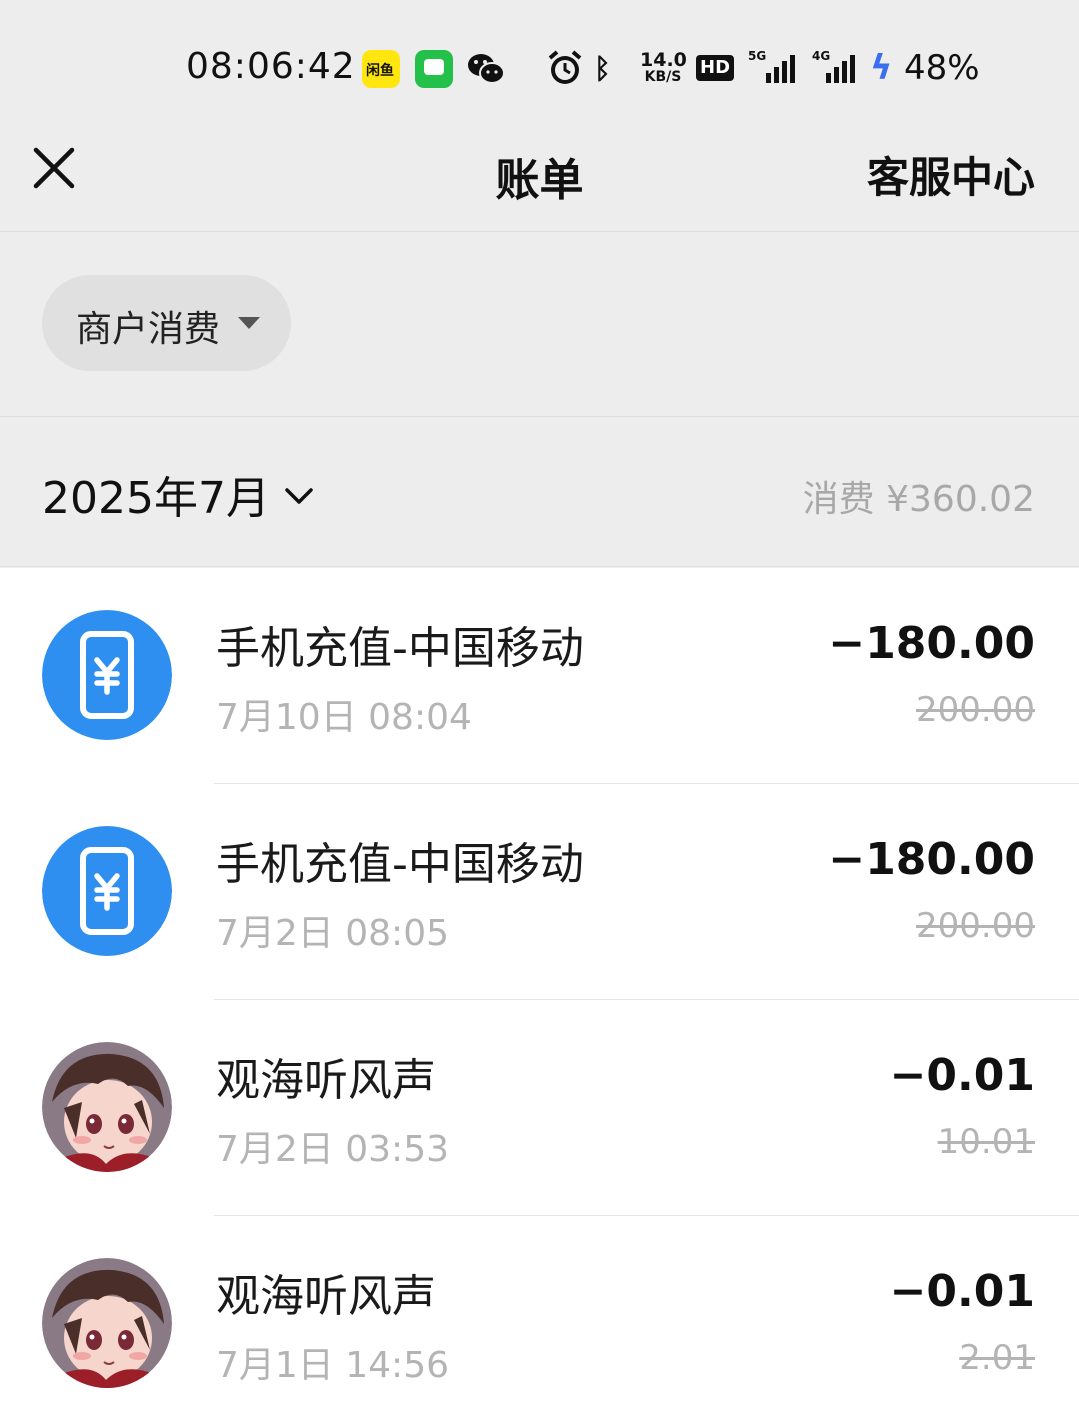  I want to click on signal-5g-icon: 5G, so click(773, 66).